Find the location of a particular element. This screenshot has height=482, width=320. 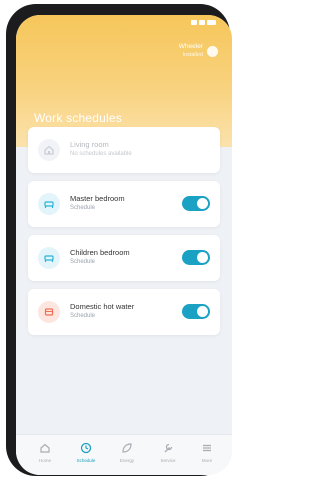

avatar is located at coordinates (212, 51).